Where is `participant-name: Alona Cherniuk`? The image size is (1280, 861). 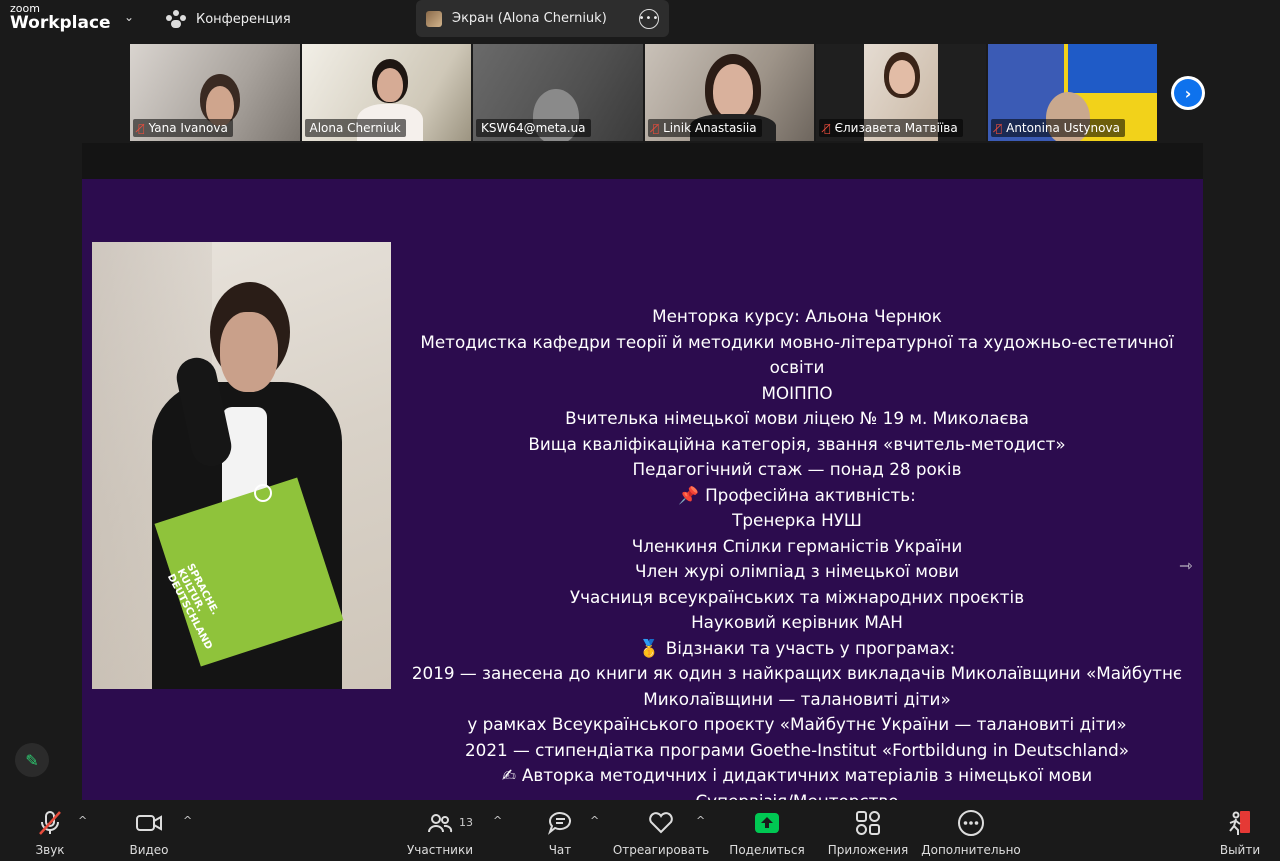 participant-name: Alona Cherniuk is located at coordinates (355, 128).